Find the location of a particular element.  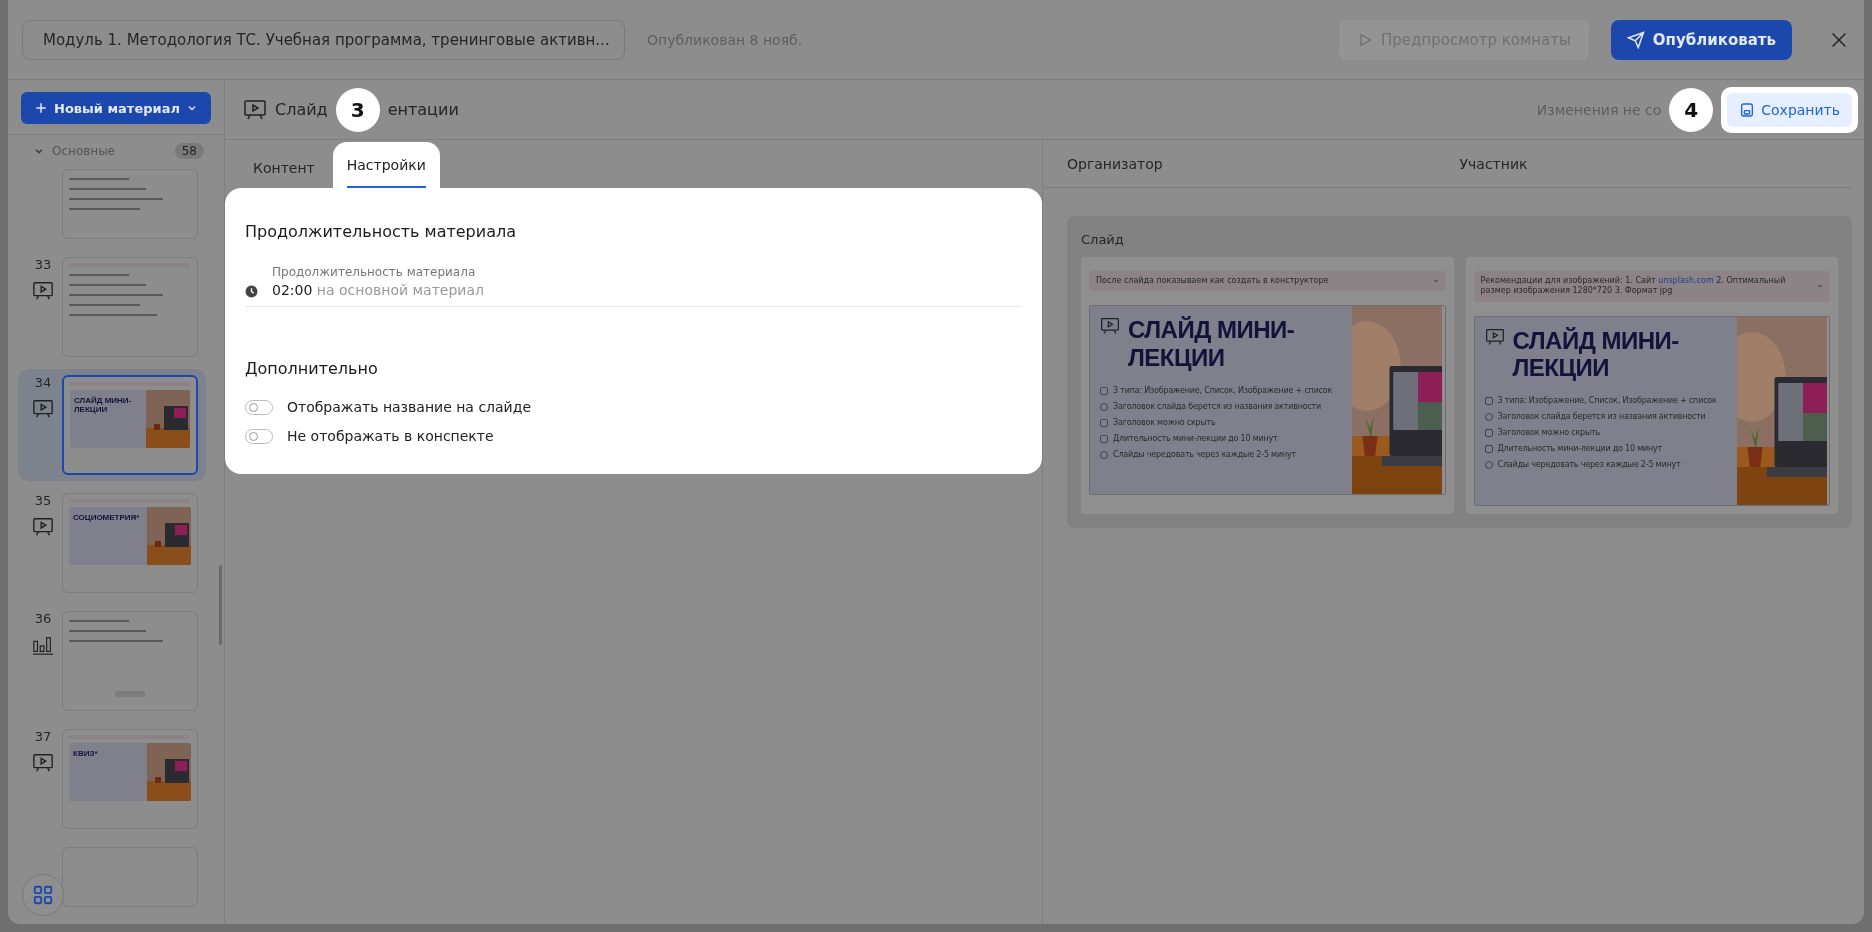

step-badge: 4 is located at coordinates (1691, 109).